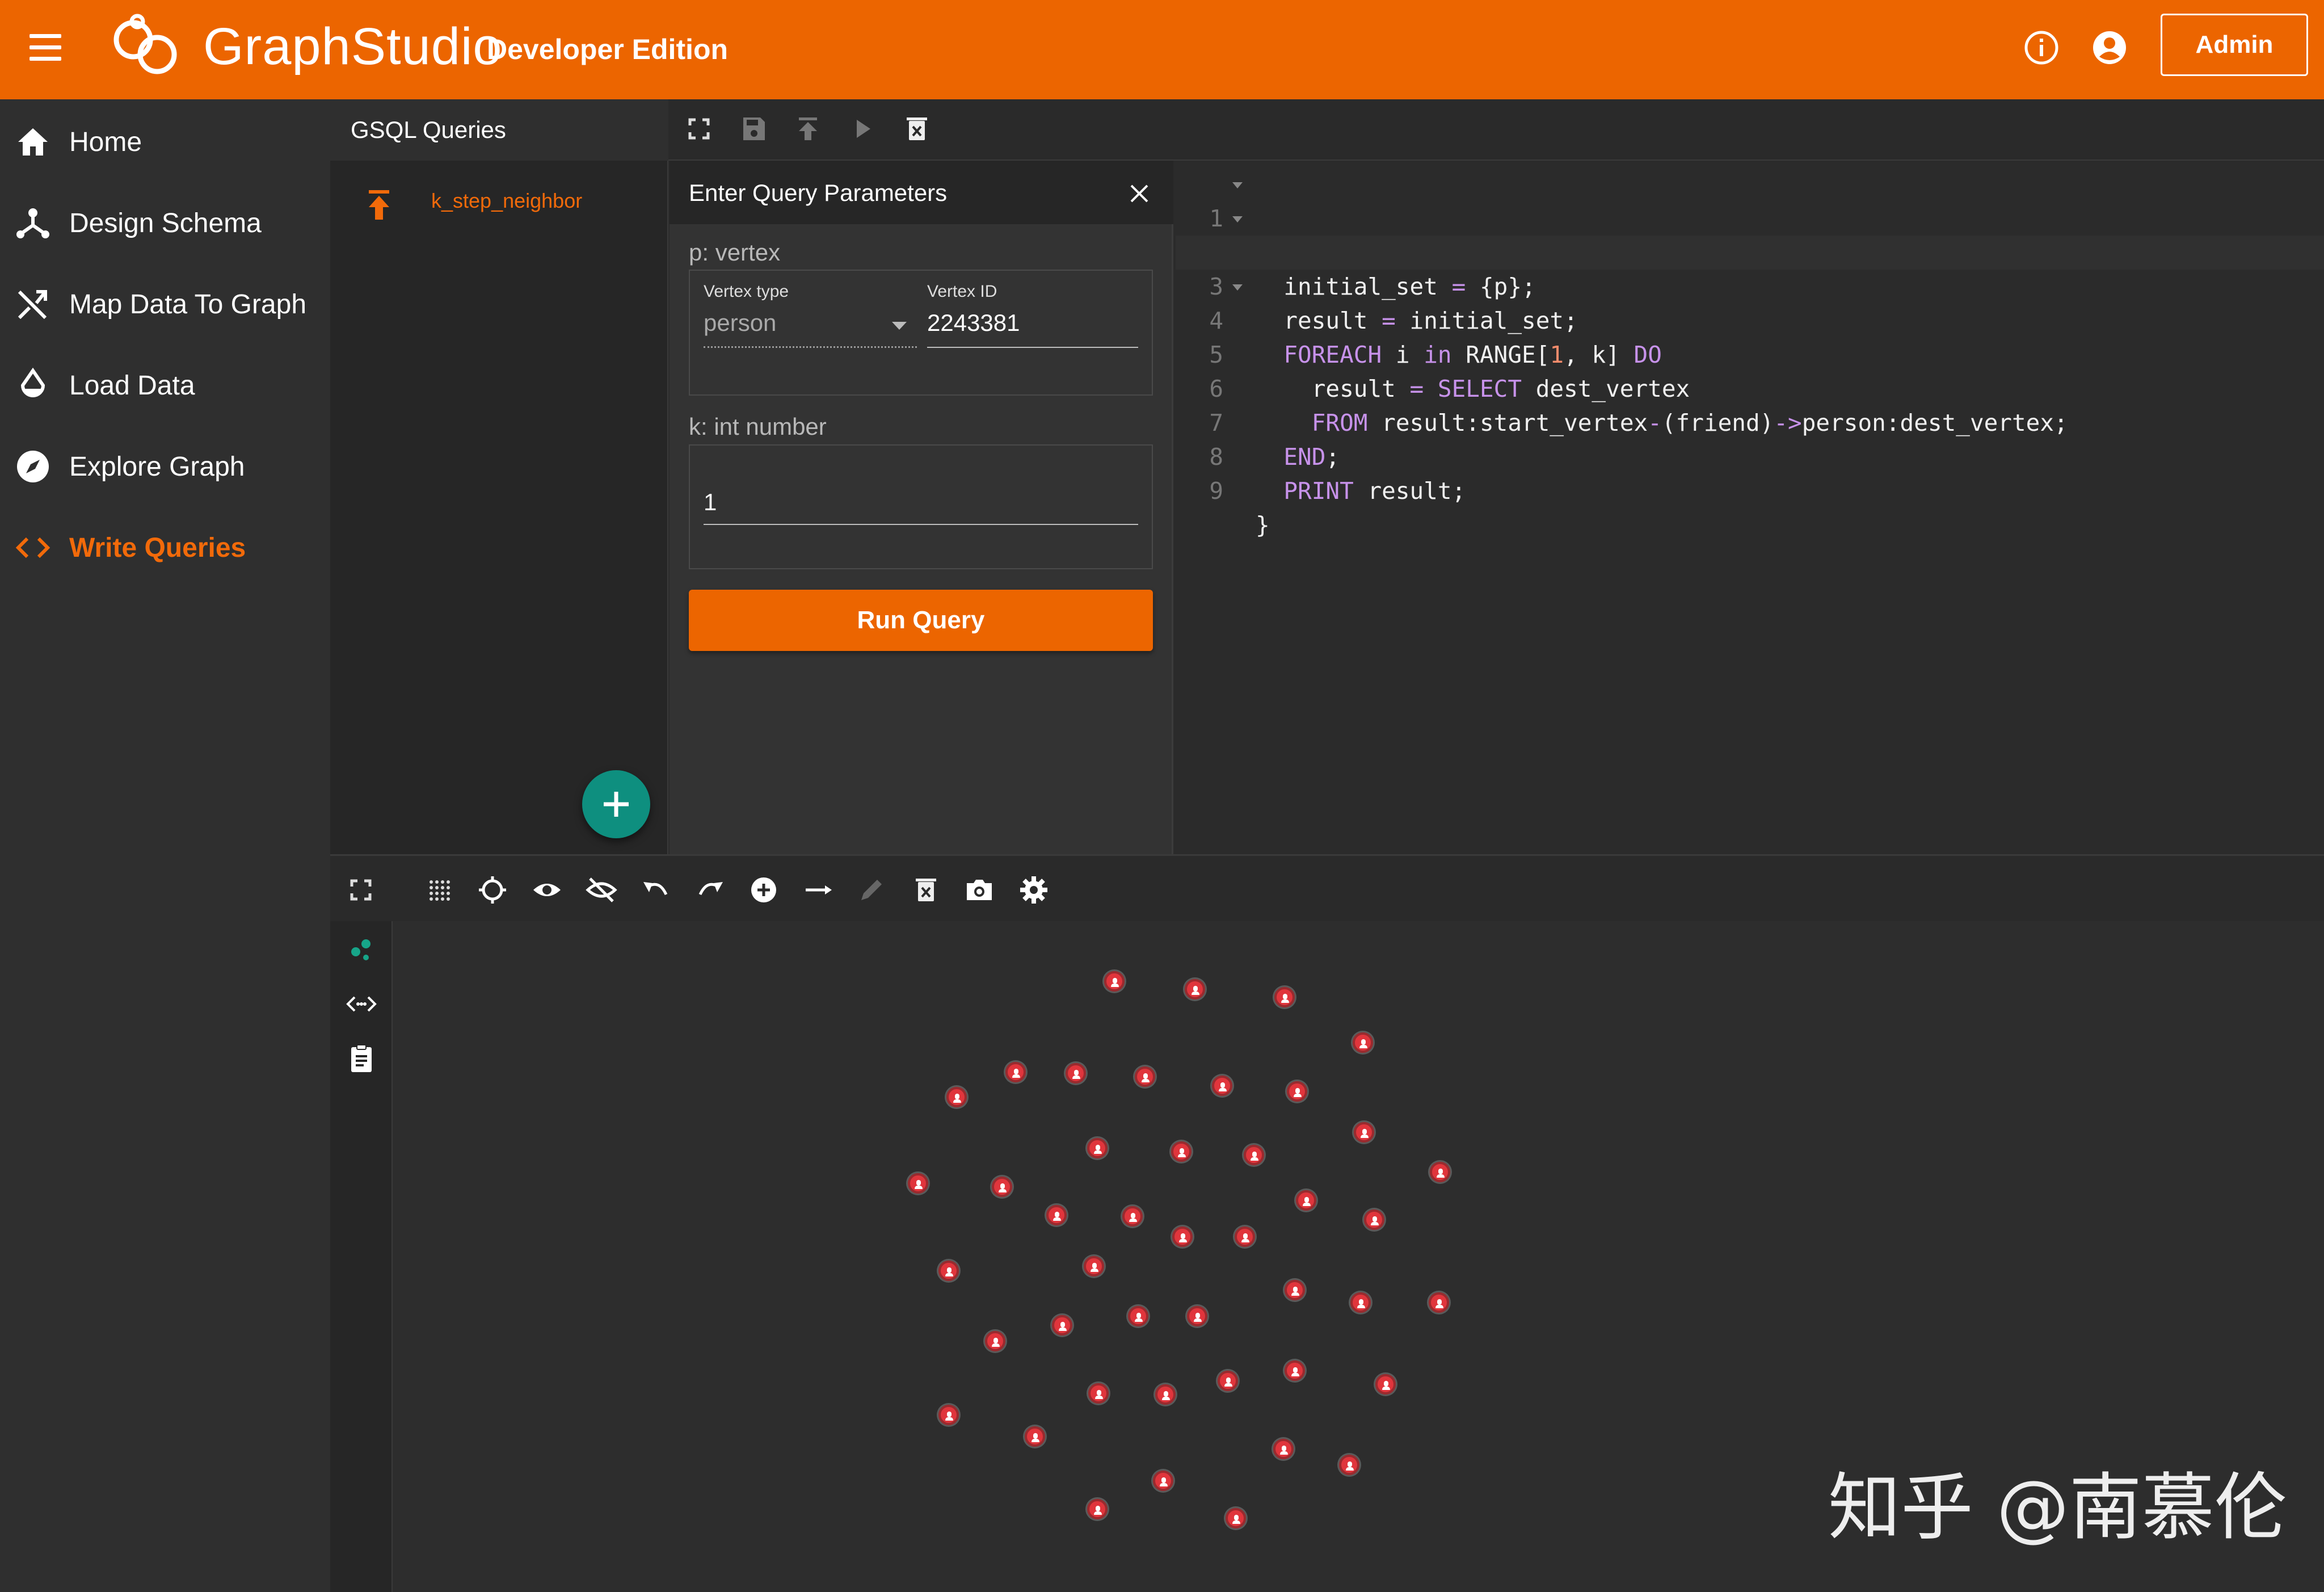 Image resolution: width=2324 pixels, height=1592 pixels. I want to click on close-icon, so click(1139, 193).